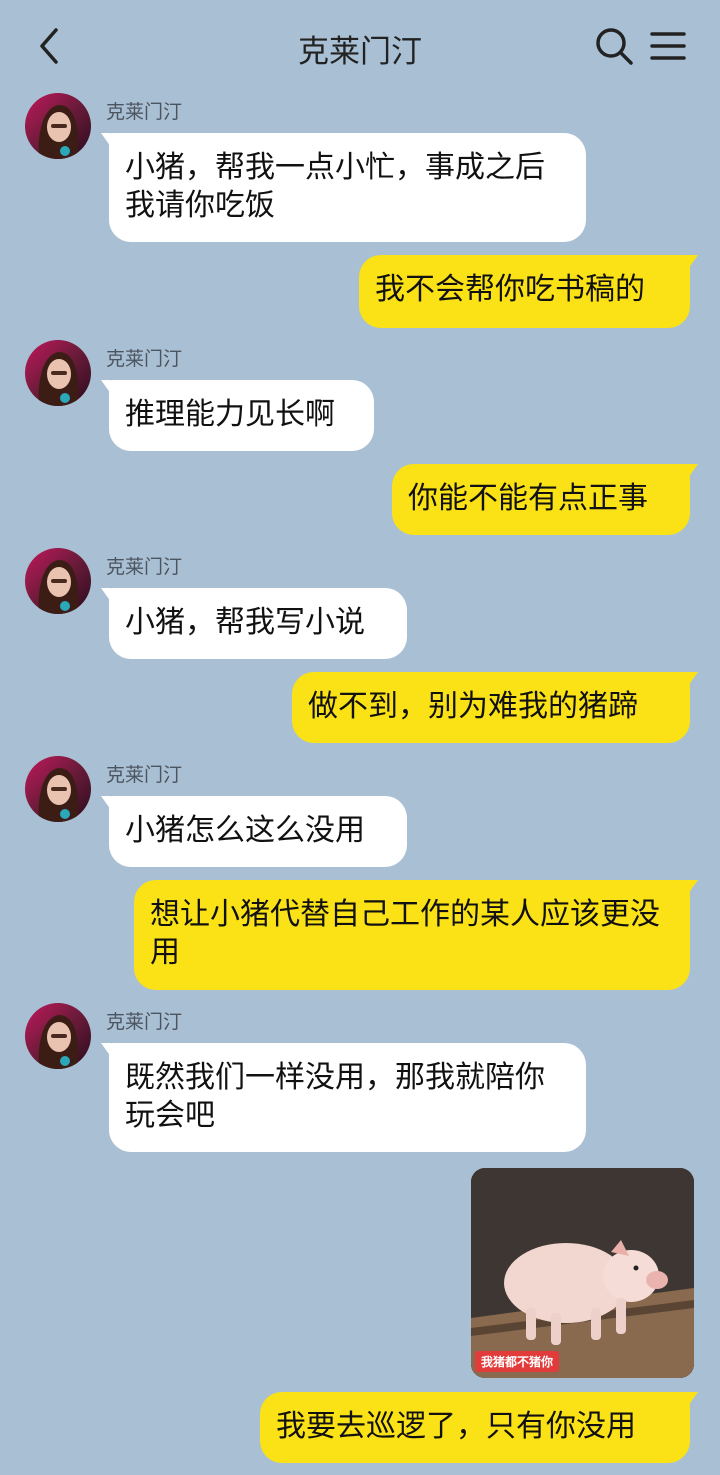  What do you see at coordinates (416, 935) in the screenshot?
I see `message-bubble-outgoing: 想让小猪代替自己工作的某人应该更没用` at bounding box center [416, 935].